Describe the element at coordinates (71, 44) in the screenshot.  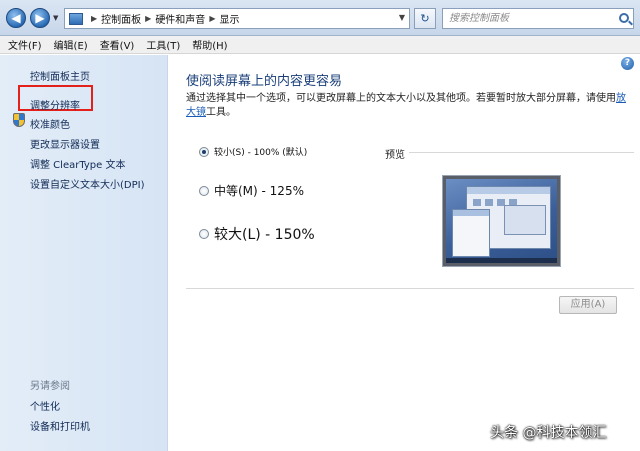
I see `menu-edit: 编辑(E)` at that location.